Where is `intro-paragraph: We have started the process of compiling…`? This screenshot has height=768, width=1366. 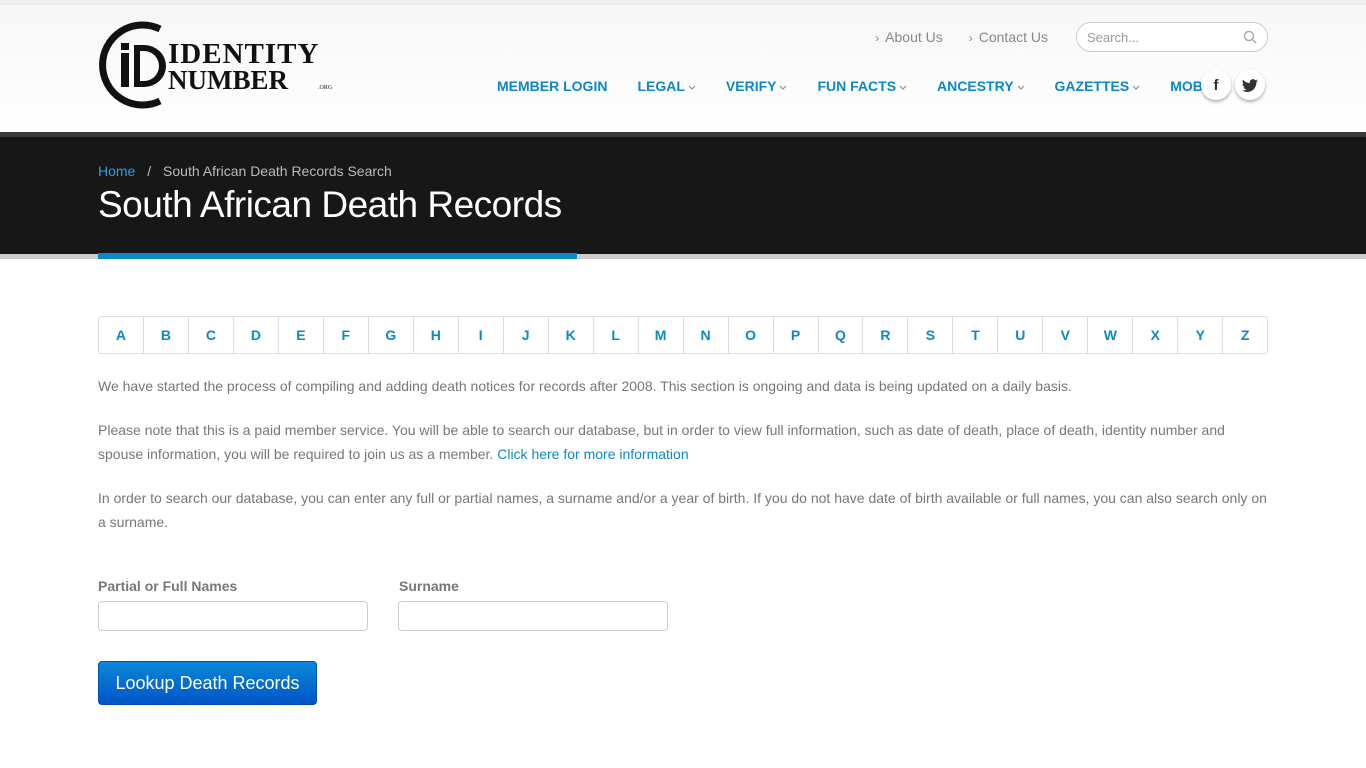
intro-paragraph: We have started the process of compiling… is located at coordinates (585, 386).